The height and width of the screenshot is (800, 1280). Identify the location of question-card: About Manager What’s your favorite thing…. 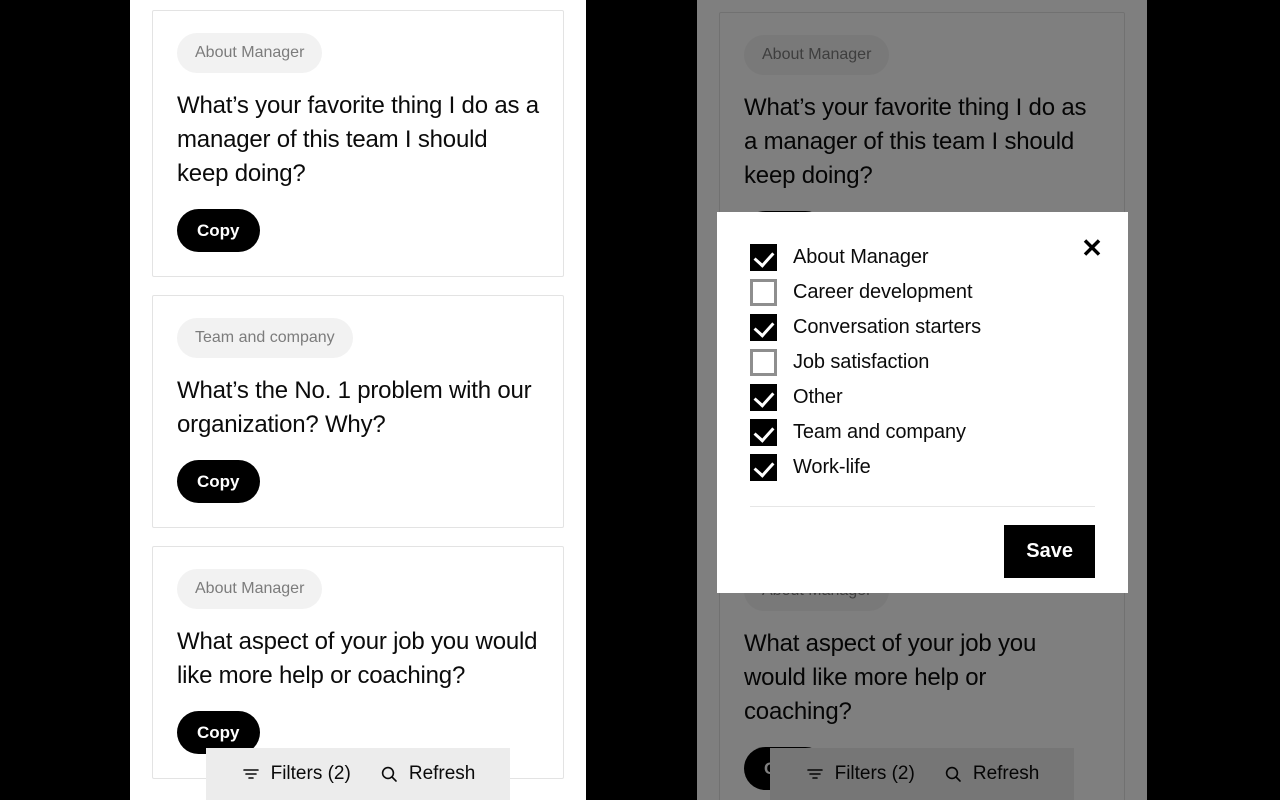
(358, 143).